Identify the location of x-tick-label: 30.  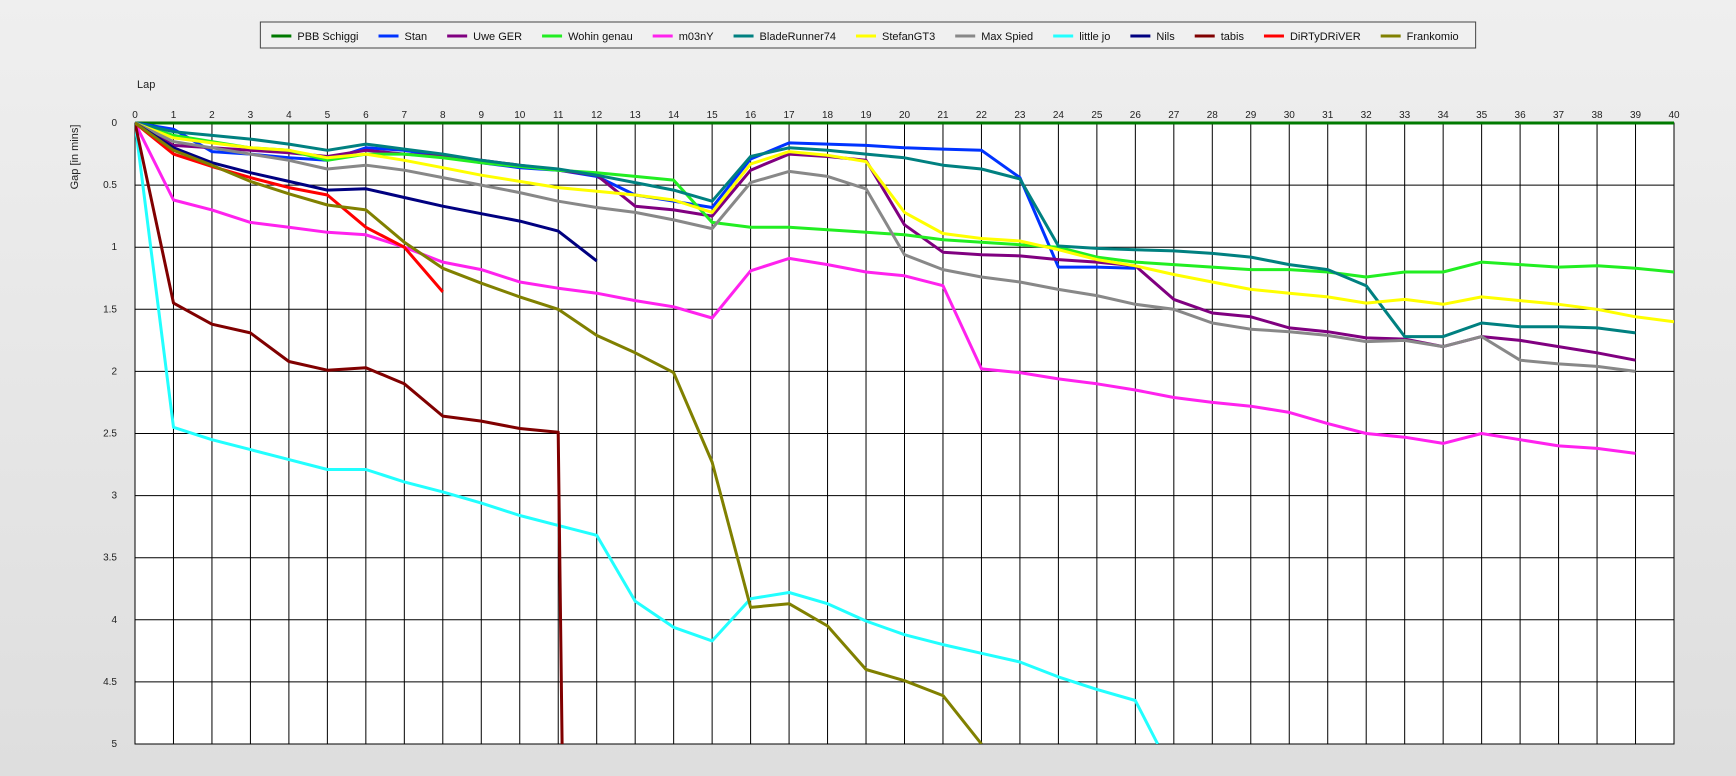
(1290, 115).